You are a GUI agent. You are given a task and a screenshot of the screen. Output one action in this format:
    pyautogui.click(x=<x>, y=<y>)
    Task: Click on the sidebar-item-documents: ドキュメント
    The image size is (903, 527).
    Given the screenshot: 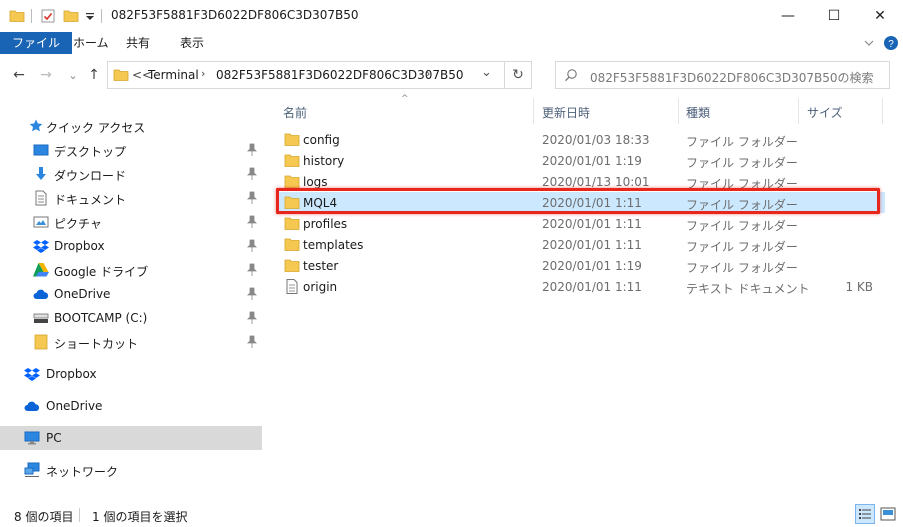 What is the action you would take?
    pyautogui.click(x=131, y=198)
    